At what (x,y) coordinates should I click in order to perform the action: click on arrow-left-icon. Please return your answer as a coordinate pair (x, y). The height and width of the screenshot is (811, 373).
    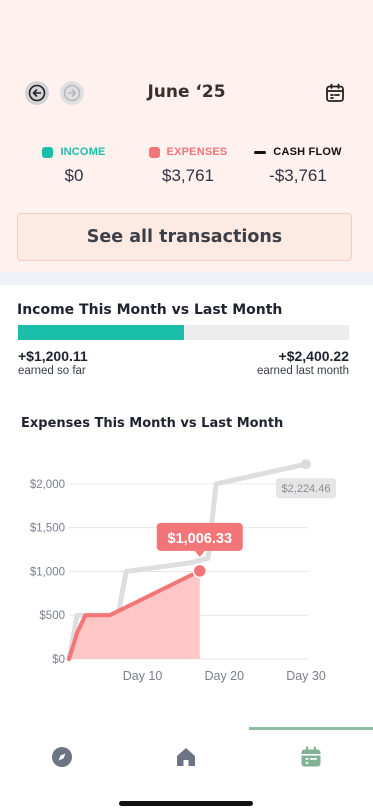
    Looking at the image, I should click on (37, 93).